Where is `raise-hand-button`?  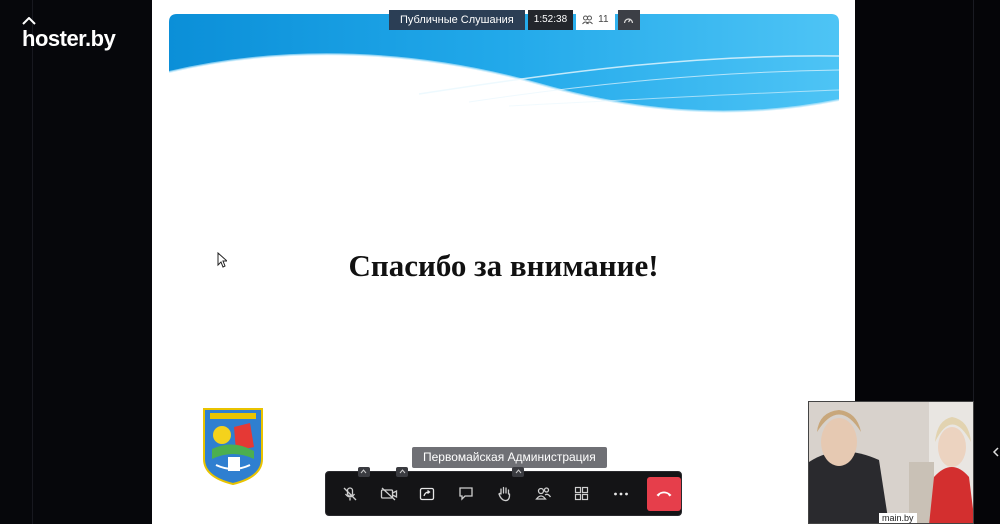 raise-hand-button is located at coordinates (506, 489).